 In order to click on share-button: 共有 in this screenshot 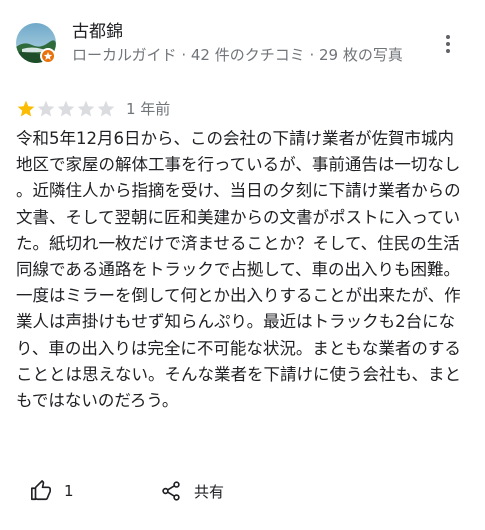, I will do `click(192, 491)`.